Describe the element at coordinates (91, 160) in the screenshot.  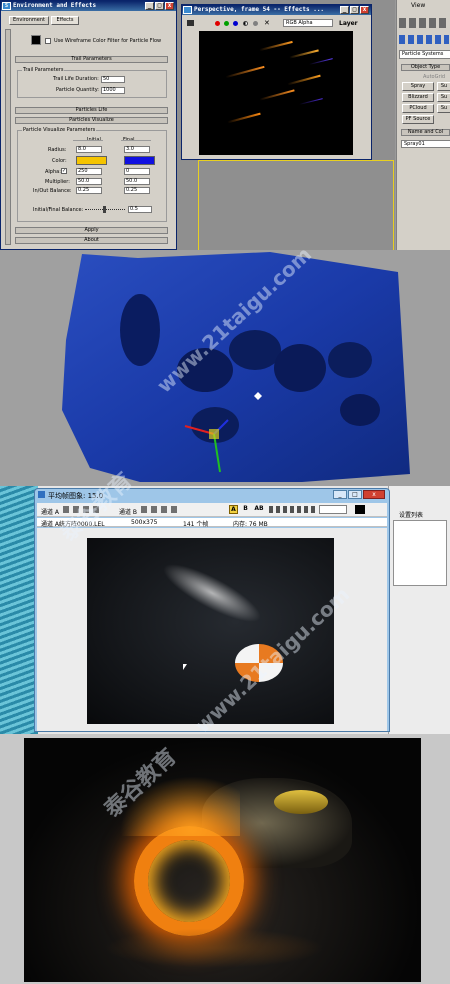
I see `color-initial-swatch` at that location.